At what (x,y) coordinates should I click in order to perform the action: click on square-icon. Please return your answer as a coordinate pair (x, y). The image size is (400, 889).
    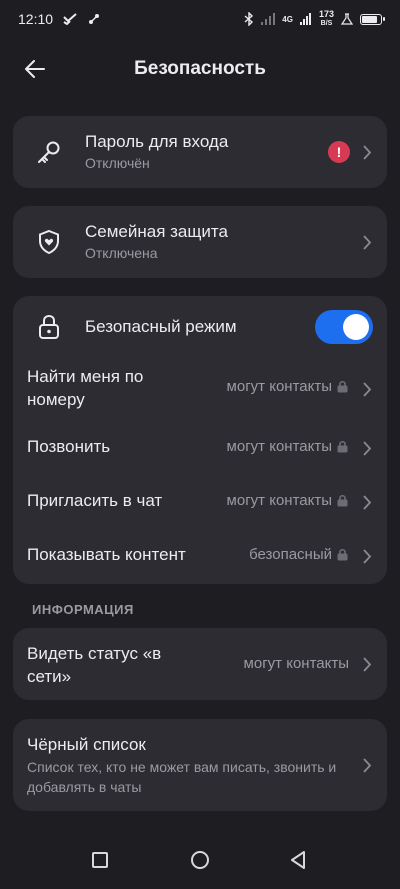
    Looking at the image, I should click on (100, 860).